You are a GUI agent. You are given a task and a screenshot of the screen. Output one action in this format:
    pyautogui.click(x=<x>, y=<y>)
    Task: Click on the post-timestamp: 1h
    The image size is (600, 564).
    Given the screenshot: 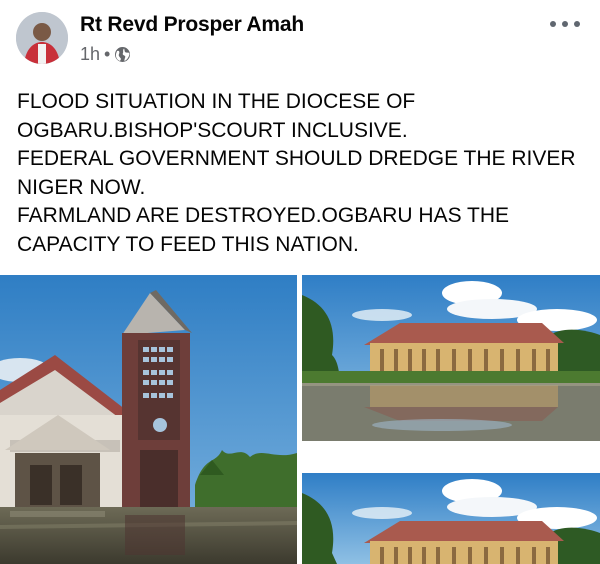 What is the action you would take?
    pyautogui.click(x=90, y=54)
    